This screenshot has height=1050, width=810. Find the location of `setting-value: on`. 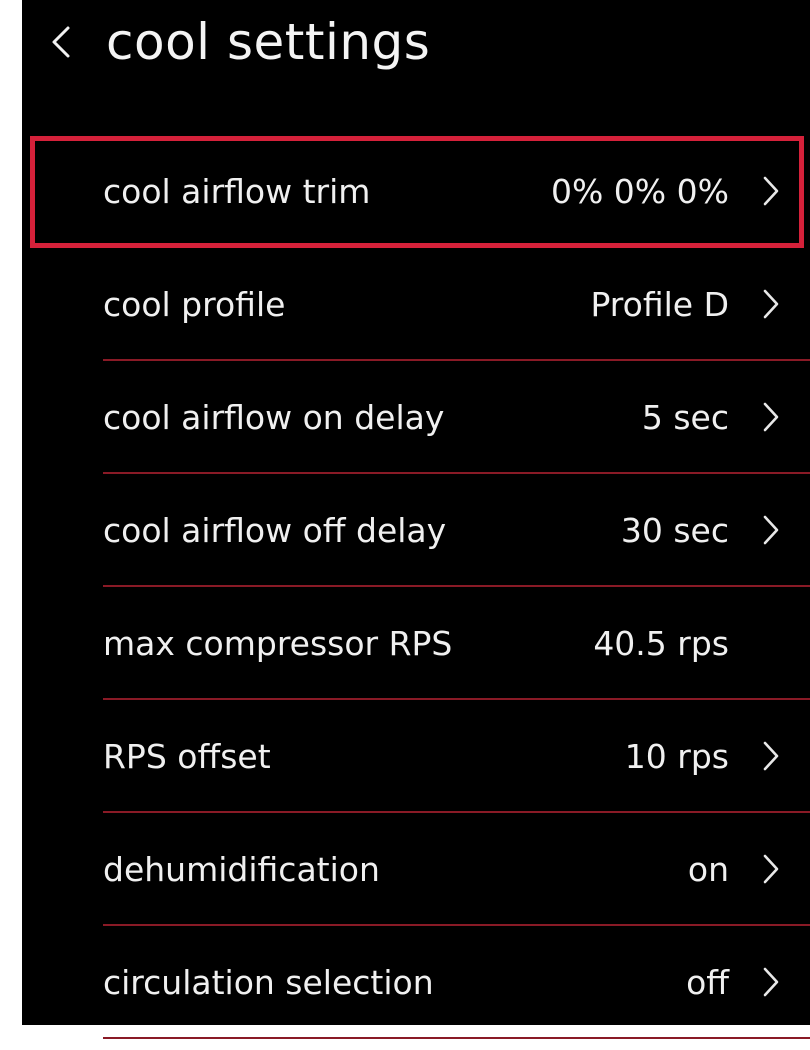

setting-value: on is located at coordinates (708, 869).